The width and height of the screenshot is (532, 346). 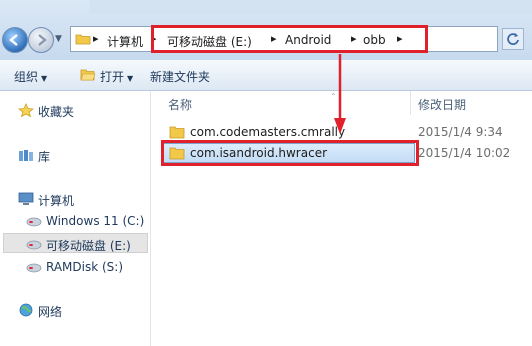 What do you see at coordinates (26, 310) in the screenshot?
I see `network-globe-icon` at bounding box center [26, 310].